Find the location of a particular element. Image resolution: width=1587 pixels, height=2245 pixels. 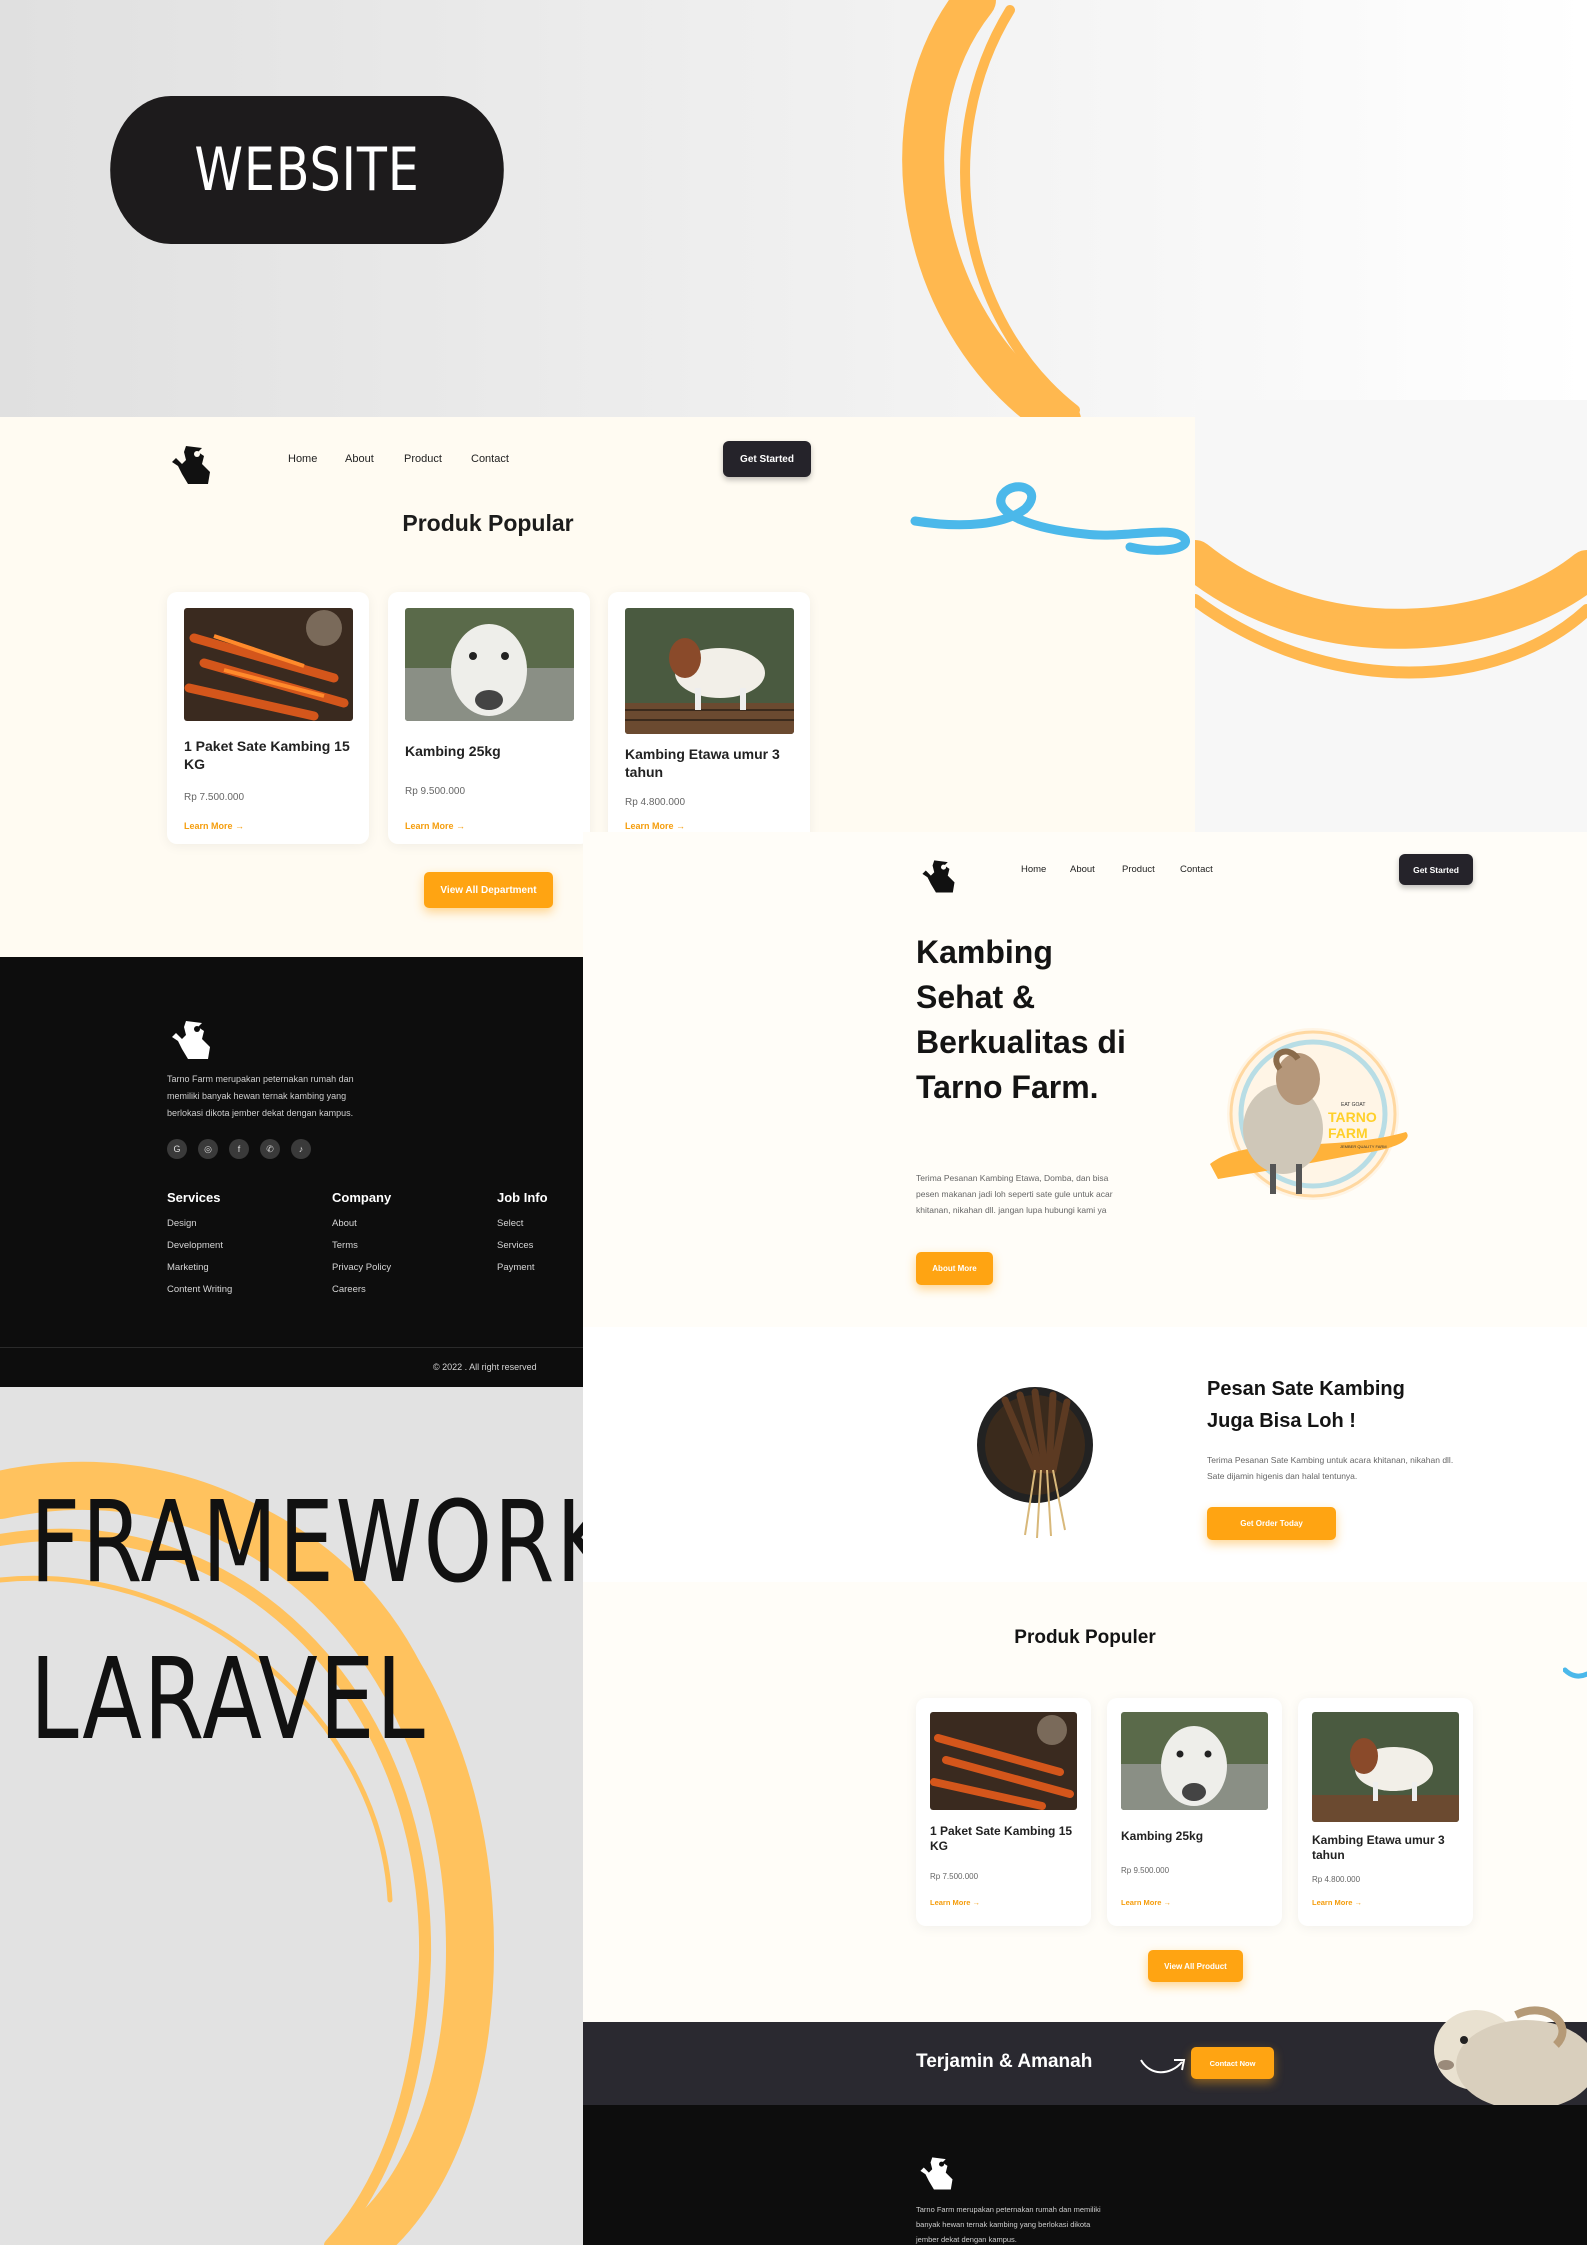

facebook-icon: f is located at coordinates (239, 1149).